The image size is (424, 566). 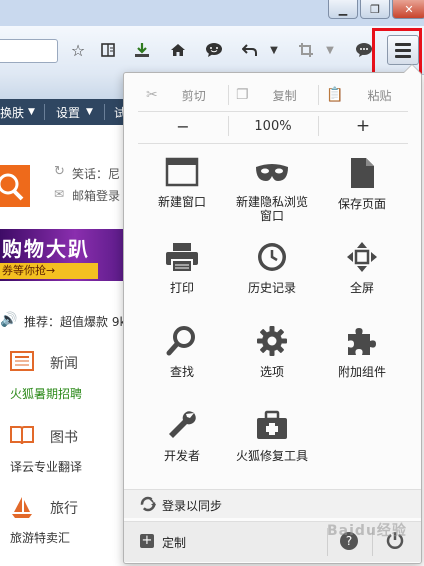 I want to click on edit-divider, so click(x=318, y=95).